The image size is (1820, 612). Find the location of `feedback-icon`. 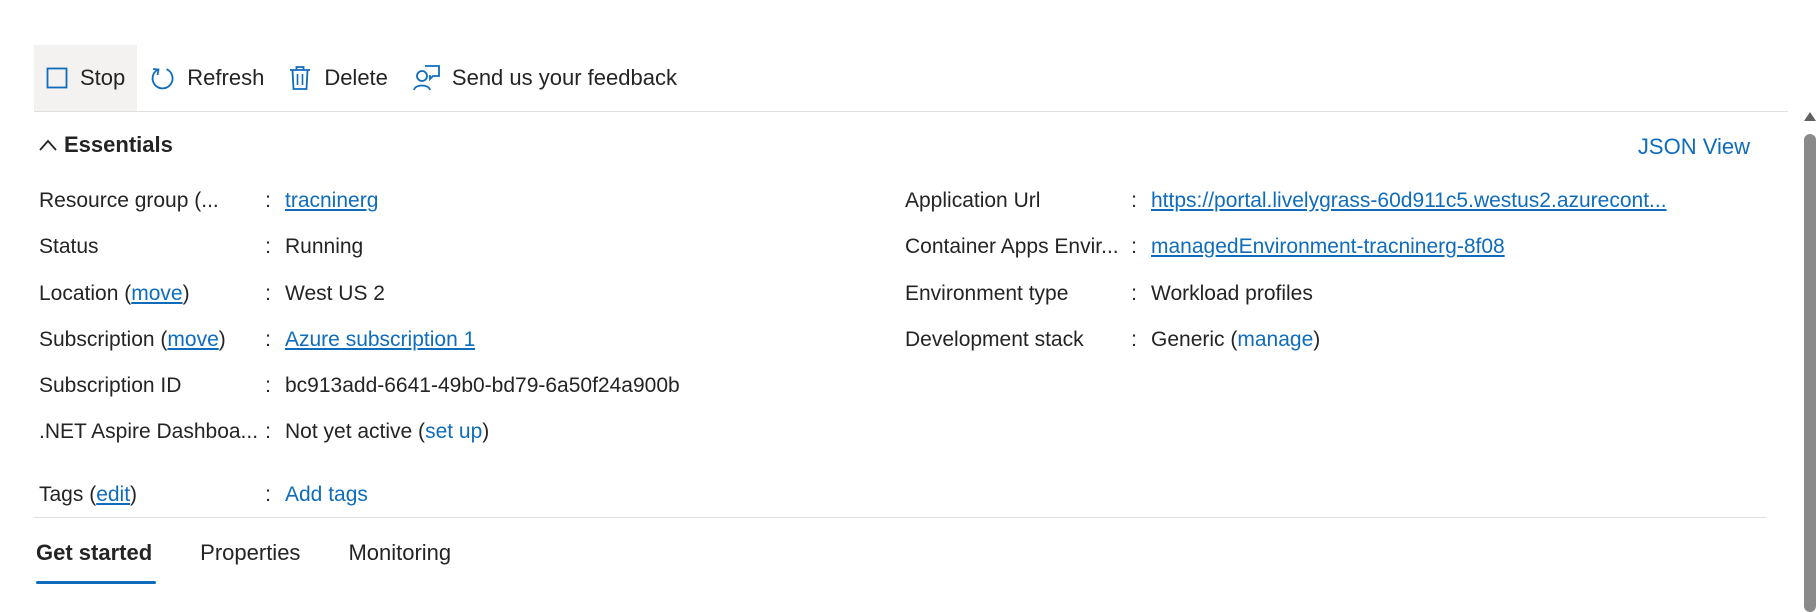

feedback-icon is located at coordinates (426, 78).